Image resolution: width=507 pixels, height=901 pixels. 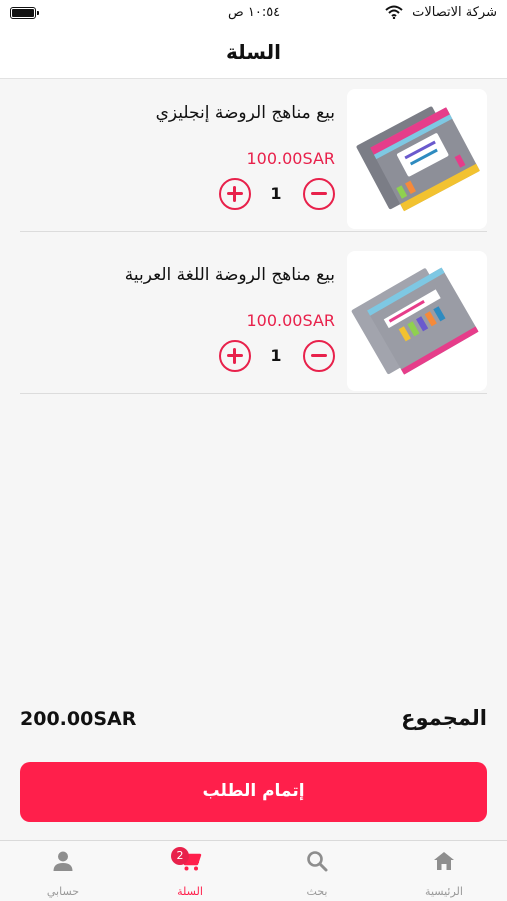 What do you see at coordinates (245, 113) in the screenshot?
I see `product-name: بيع مناهج الروضة إنجليزي` at bounding box center [245, 113].